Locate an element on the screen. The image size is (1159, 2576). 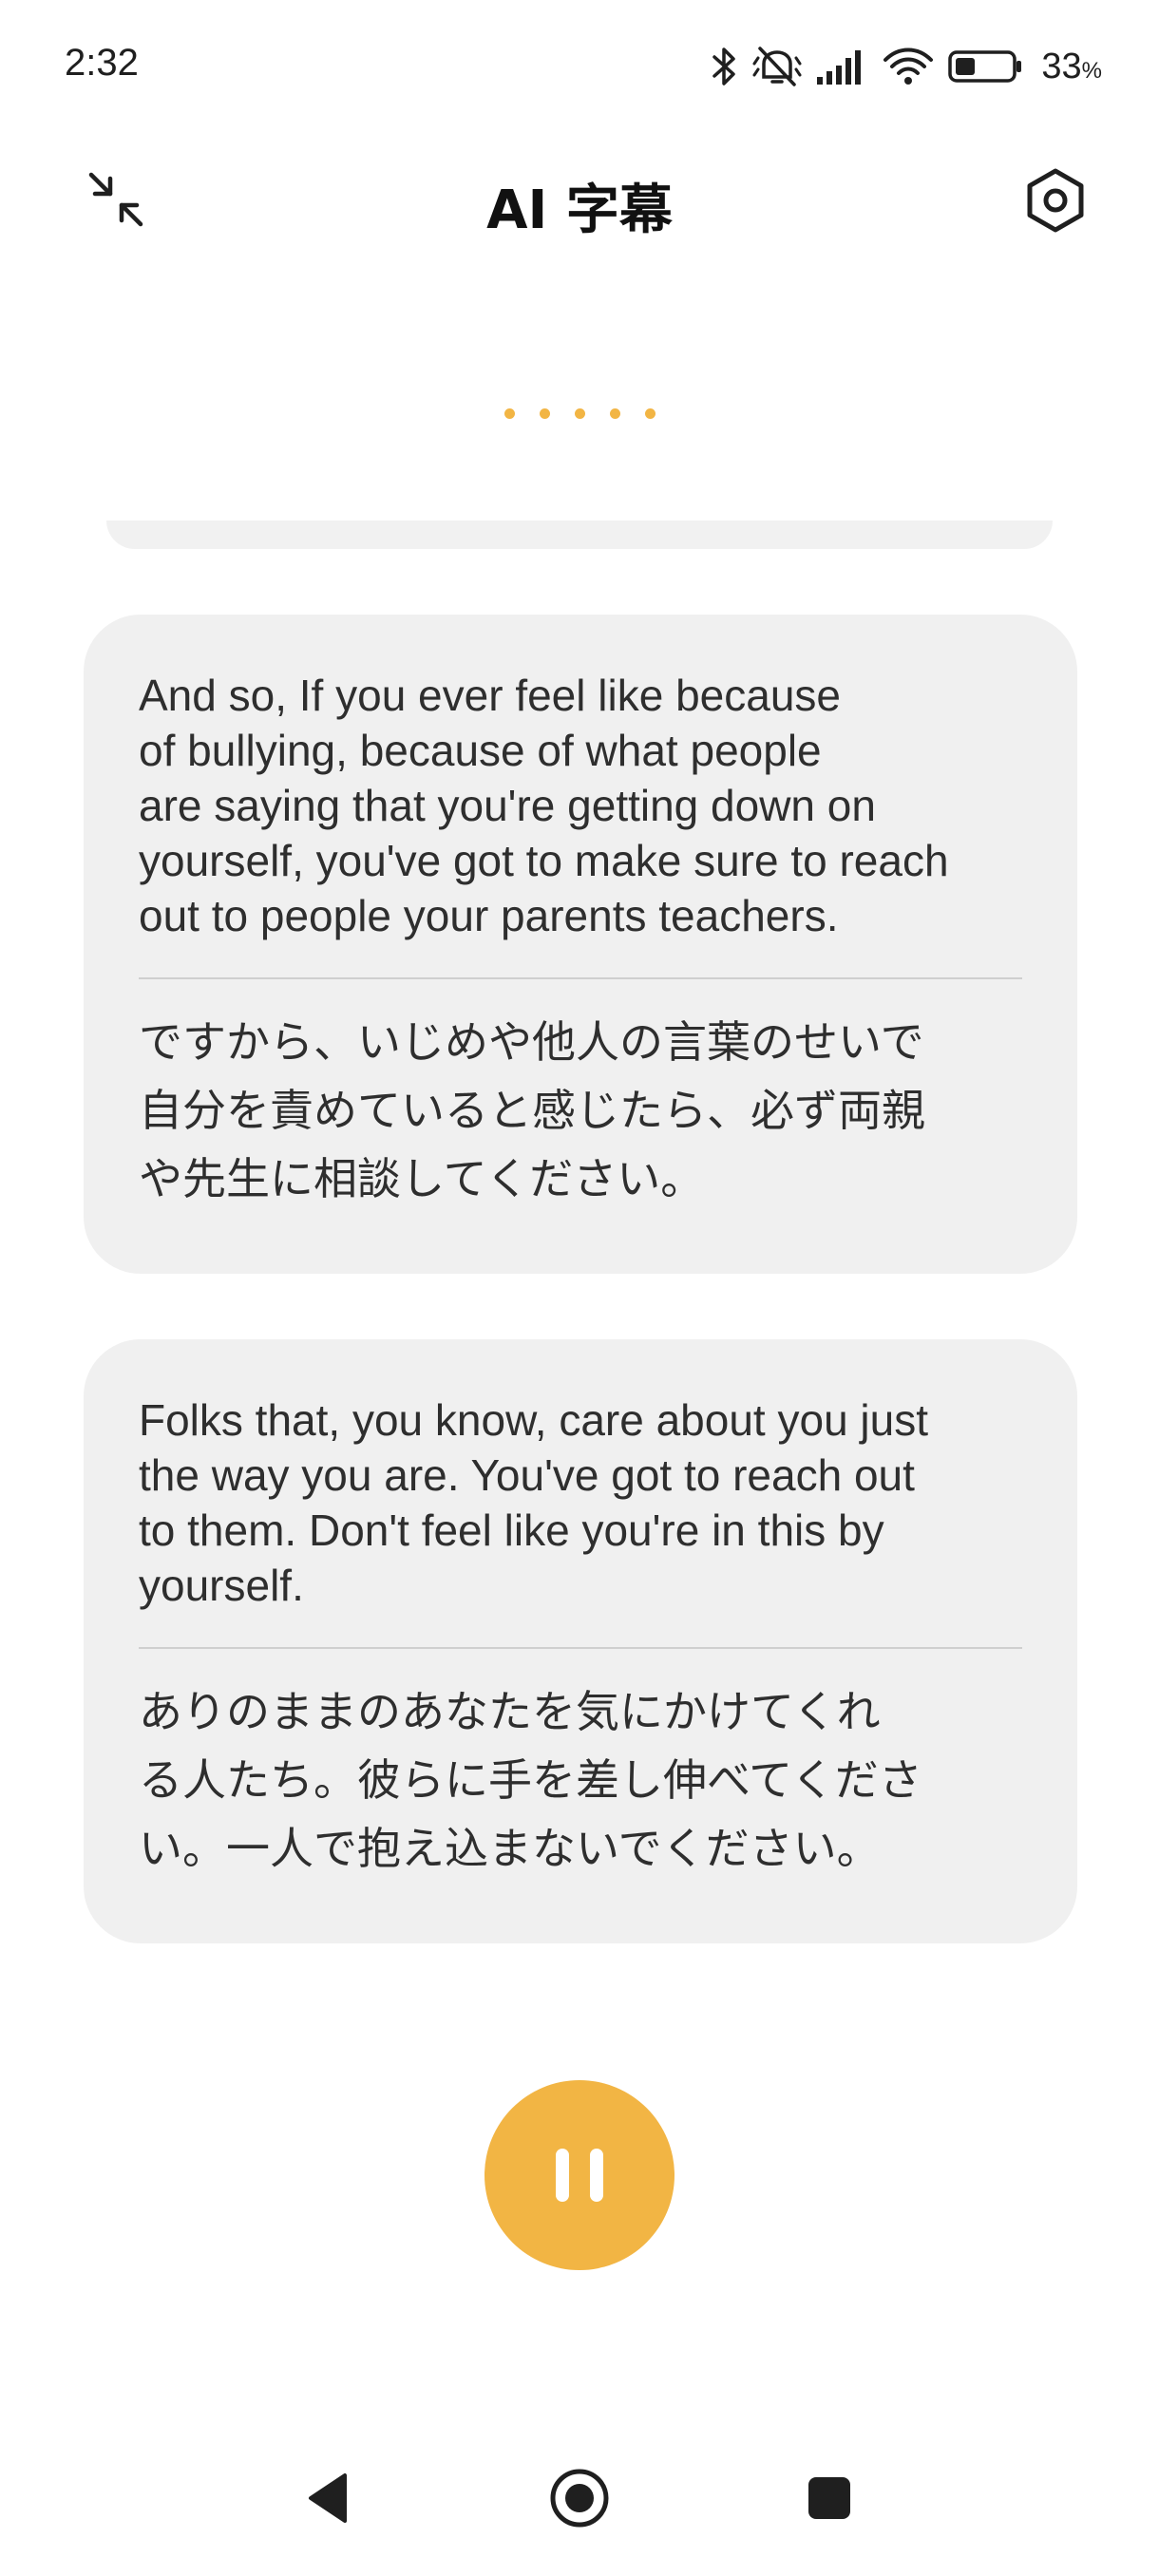
app-header: AI 字幕 is located at coordinates (579, 199).